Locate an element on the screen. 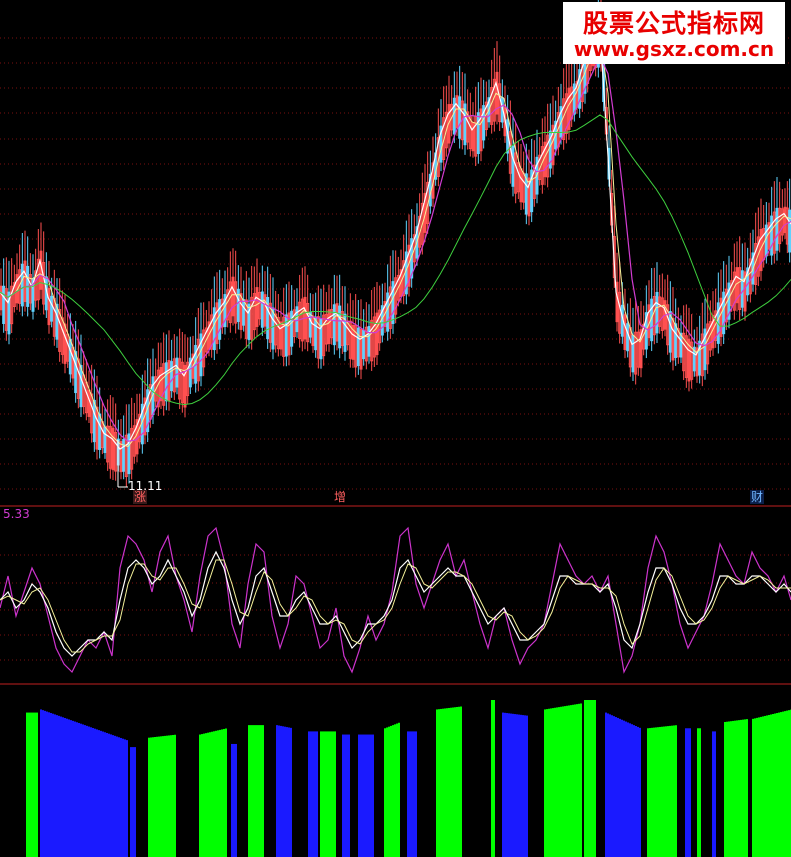 The image size is (791, 857). watermark-url: www.gsxz.com.cn is located at coordinates (674, 49).